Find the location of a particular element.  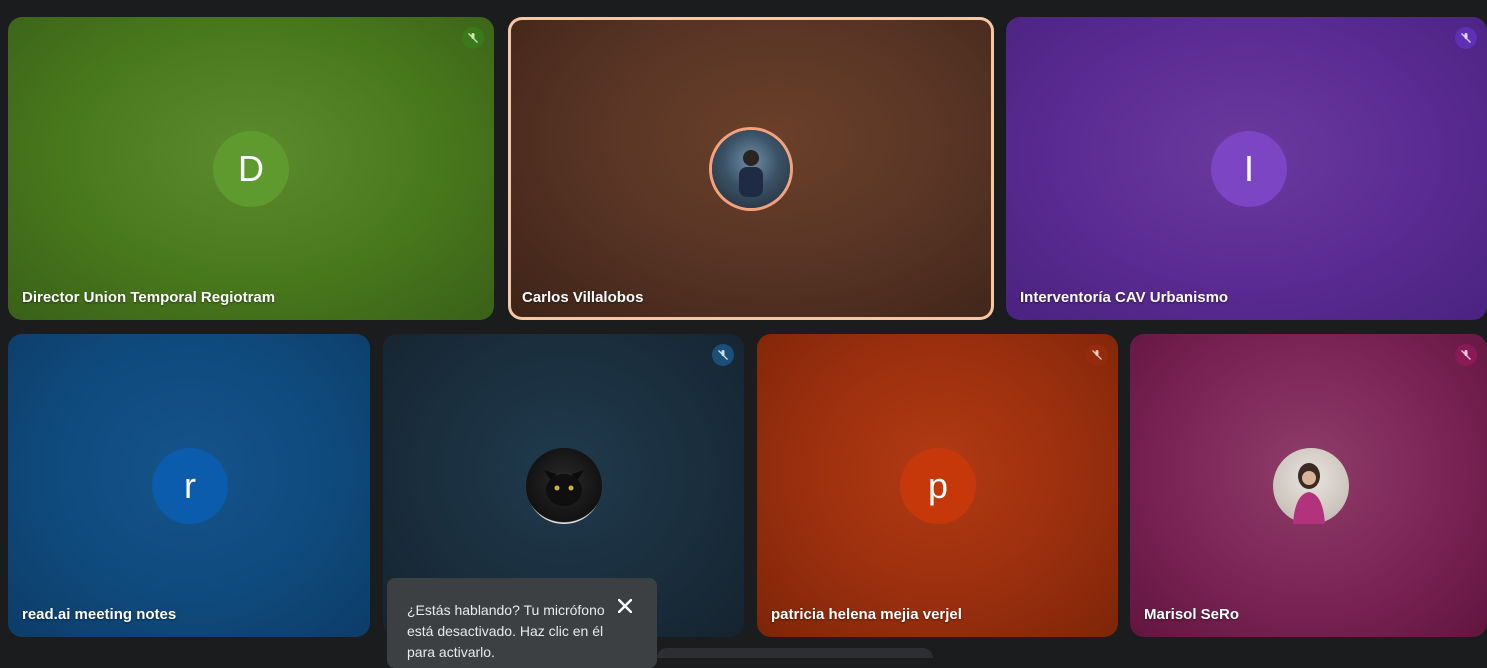

avatar: I is located at coordinates (1249, 169).